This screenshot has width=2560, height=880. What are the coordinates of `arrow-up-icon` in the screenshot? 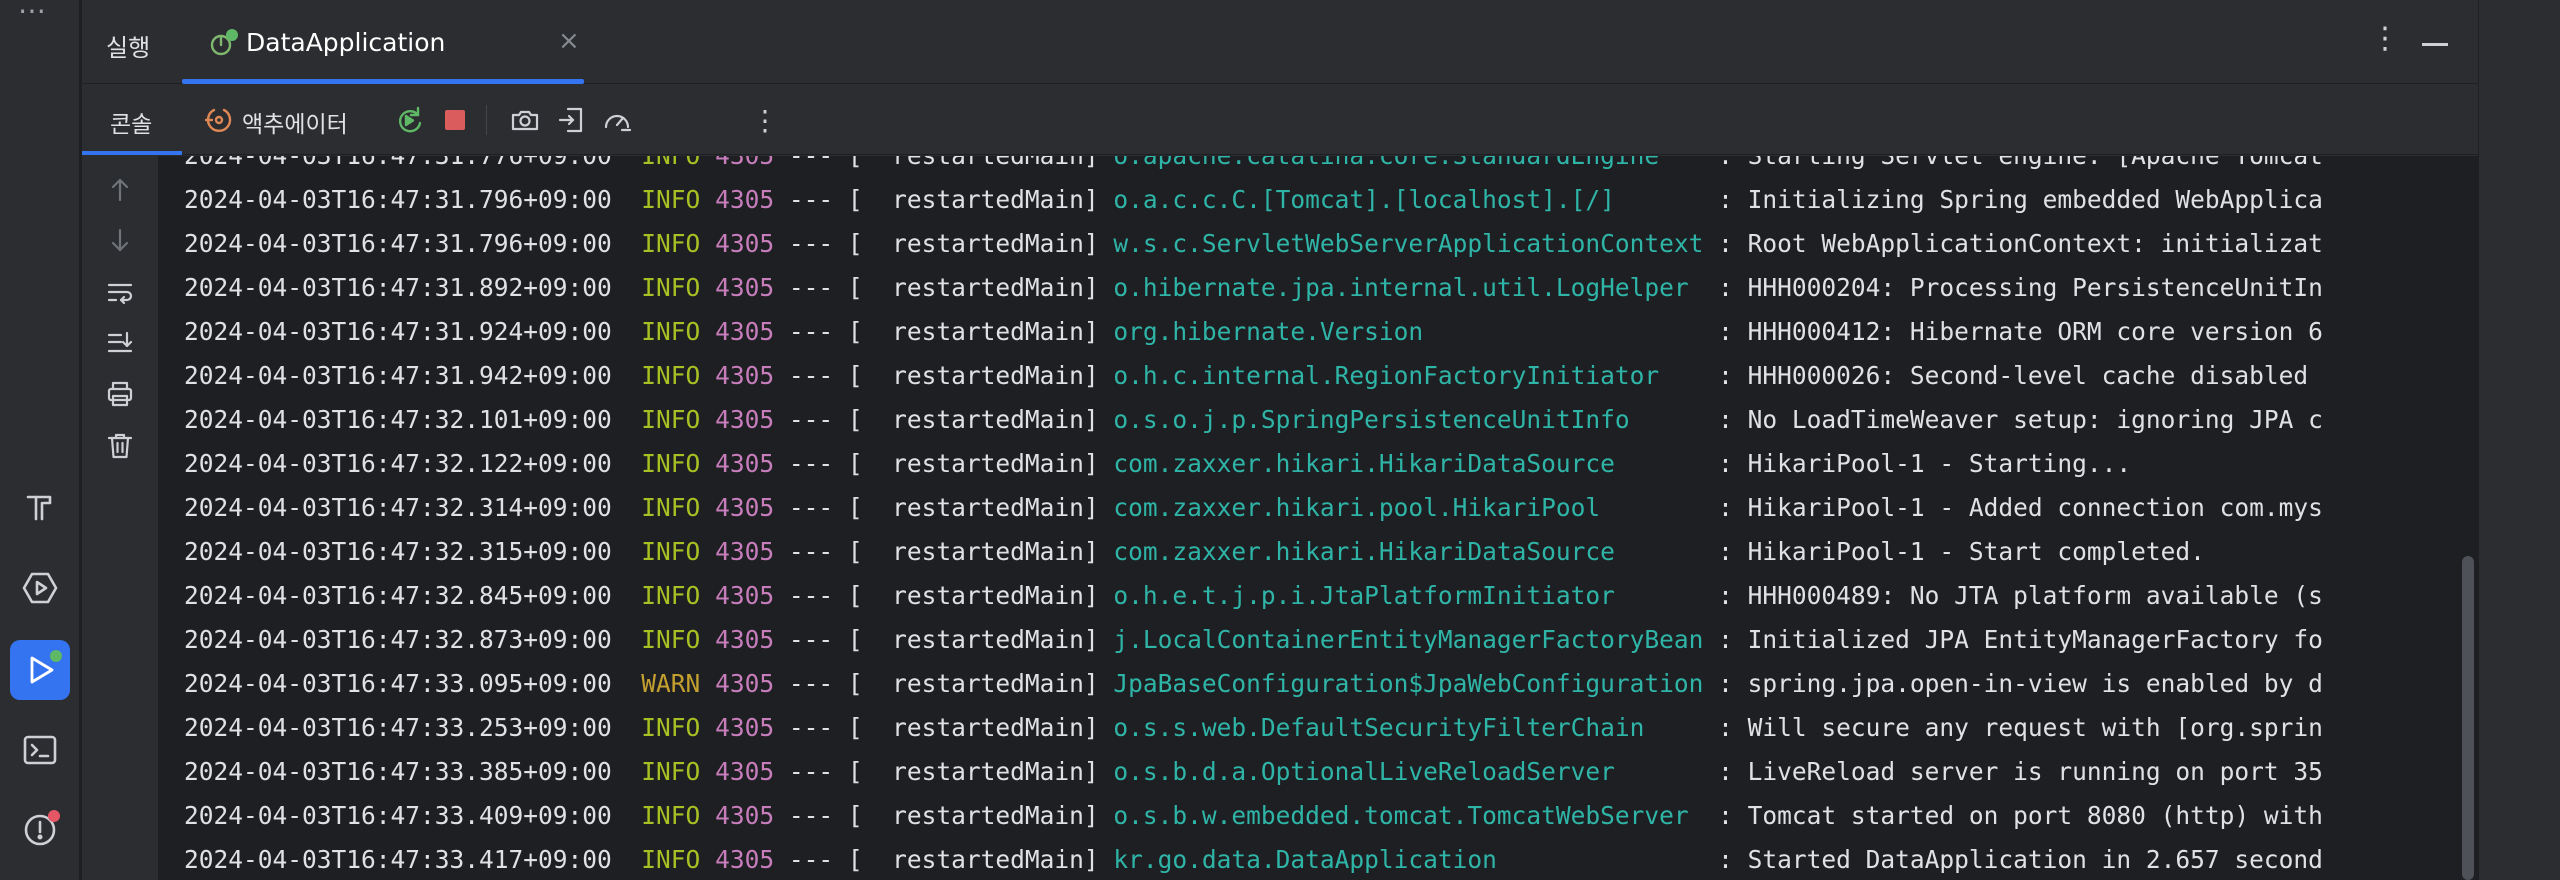 It's located at (120, 190).